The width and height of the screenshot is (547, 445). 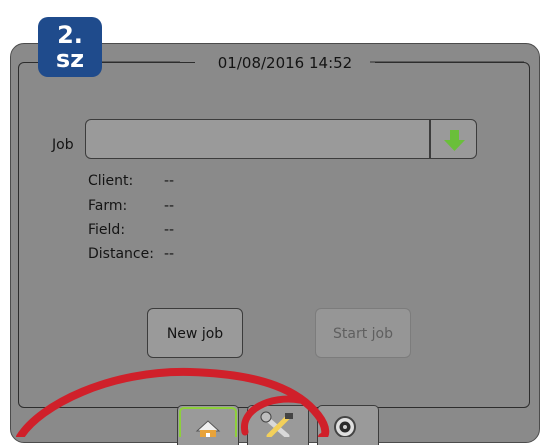 I want to click on camera-icon, so click(x=345, y=426).